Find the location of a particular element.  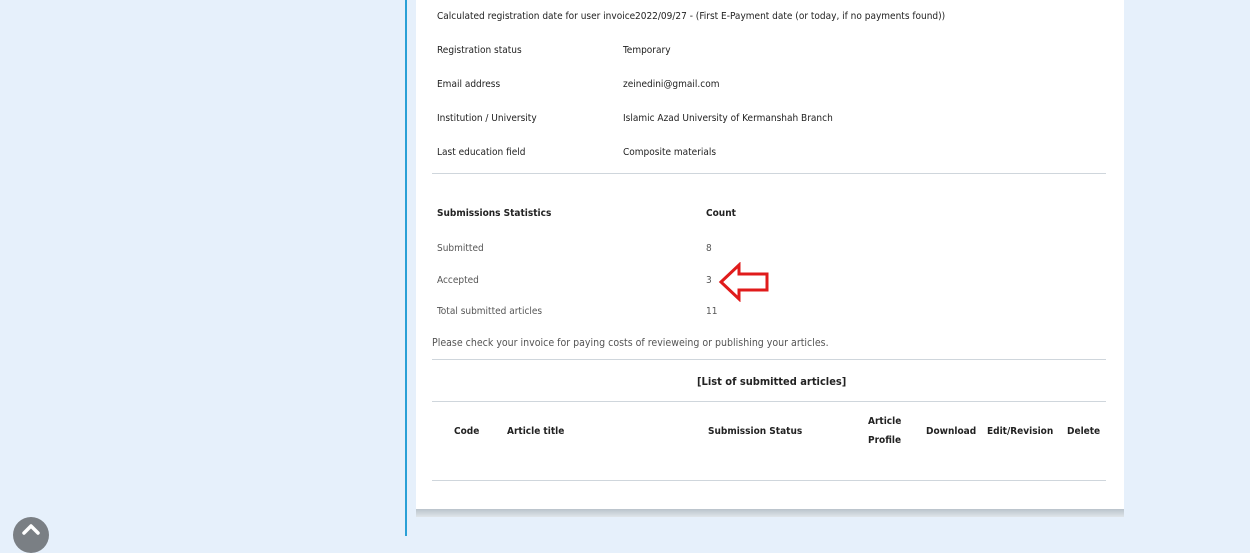

stats-total-label: Total submitted articles is located at coordinates (490, 311).